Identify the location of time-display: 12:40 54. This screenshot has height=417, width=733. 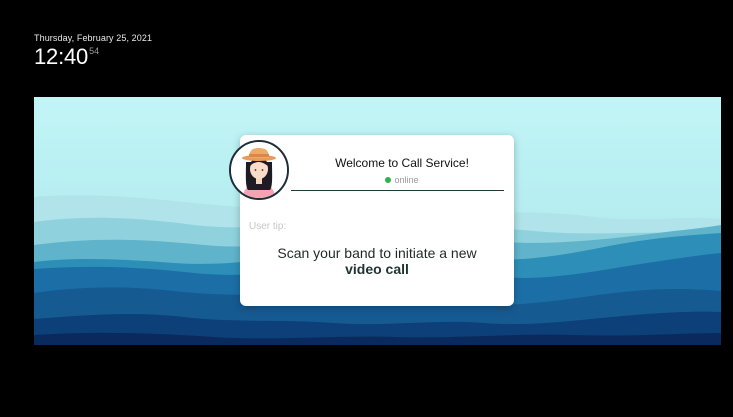
(93, 57).